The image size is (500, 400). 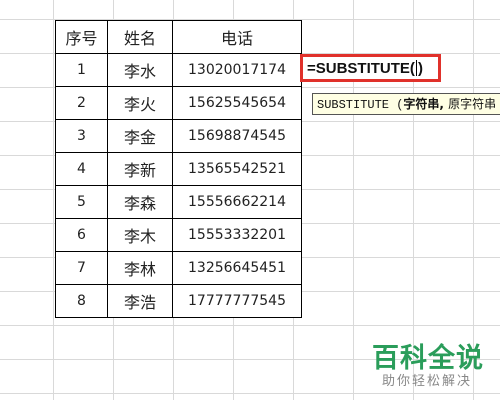 I want to click on cell-name: 李木, so click(x=140, y=235).